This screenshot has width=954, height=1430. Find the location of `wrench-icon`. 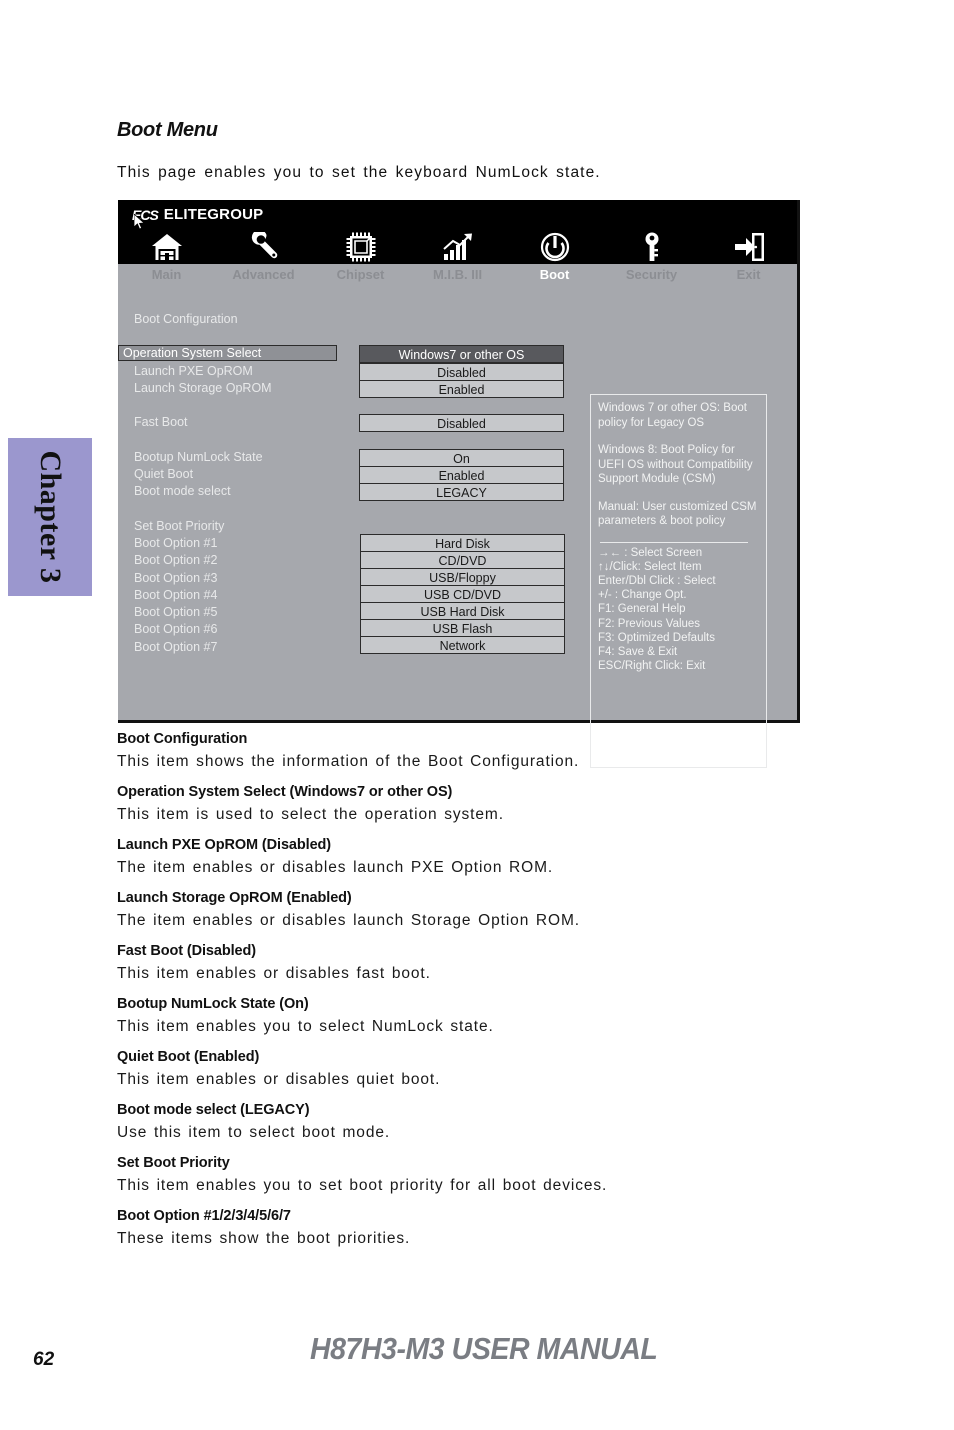

wrench-icon is located at coordinates (264, 245).